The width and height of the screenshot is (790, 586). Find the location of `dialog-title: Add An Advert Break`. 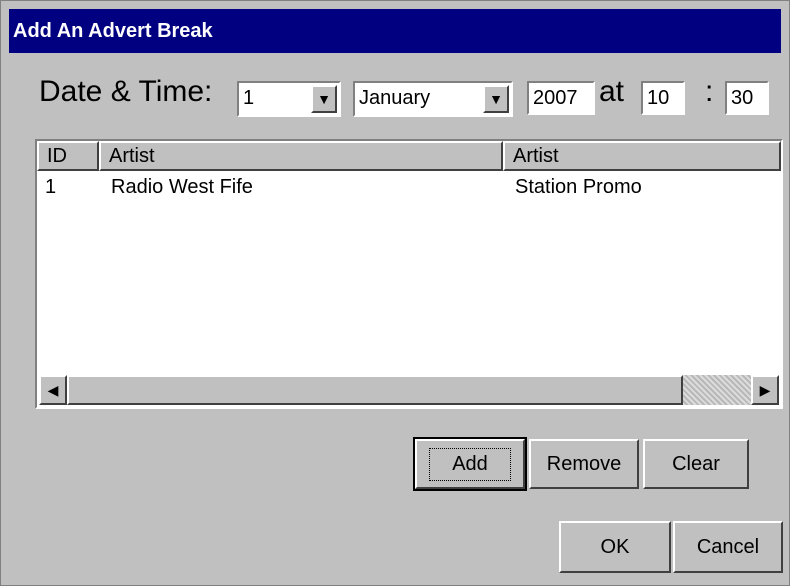

dialog-title: Add An Advert Break is located at coordinates (395, 31).